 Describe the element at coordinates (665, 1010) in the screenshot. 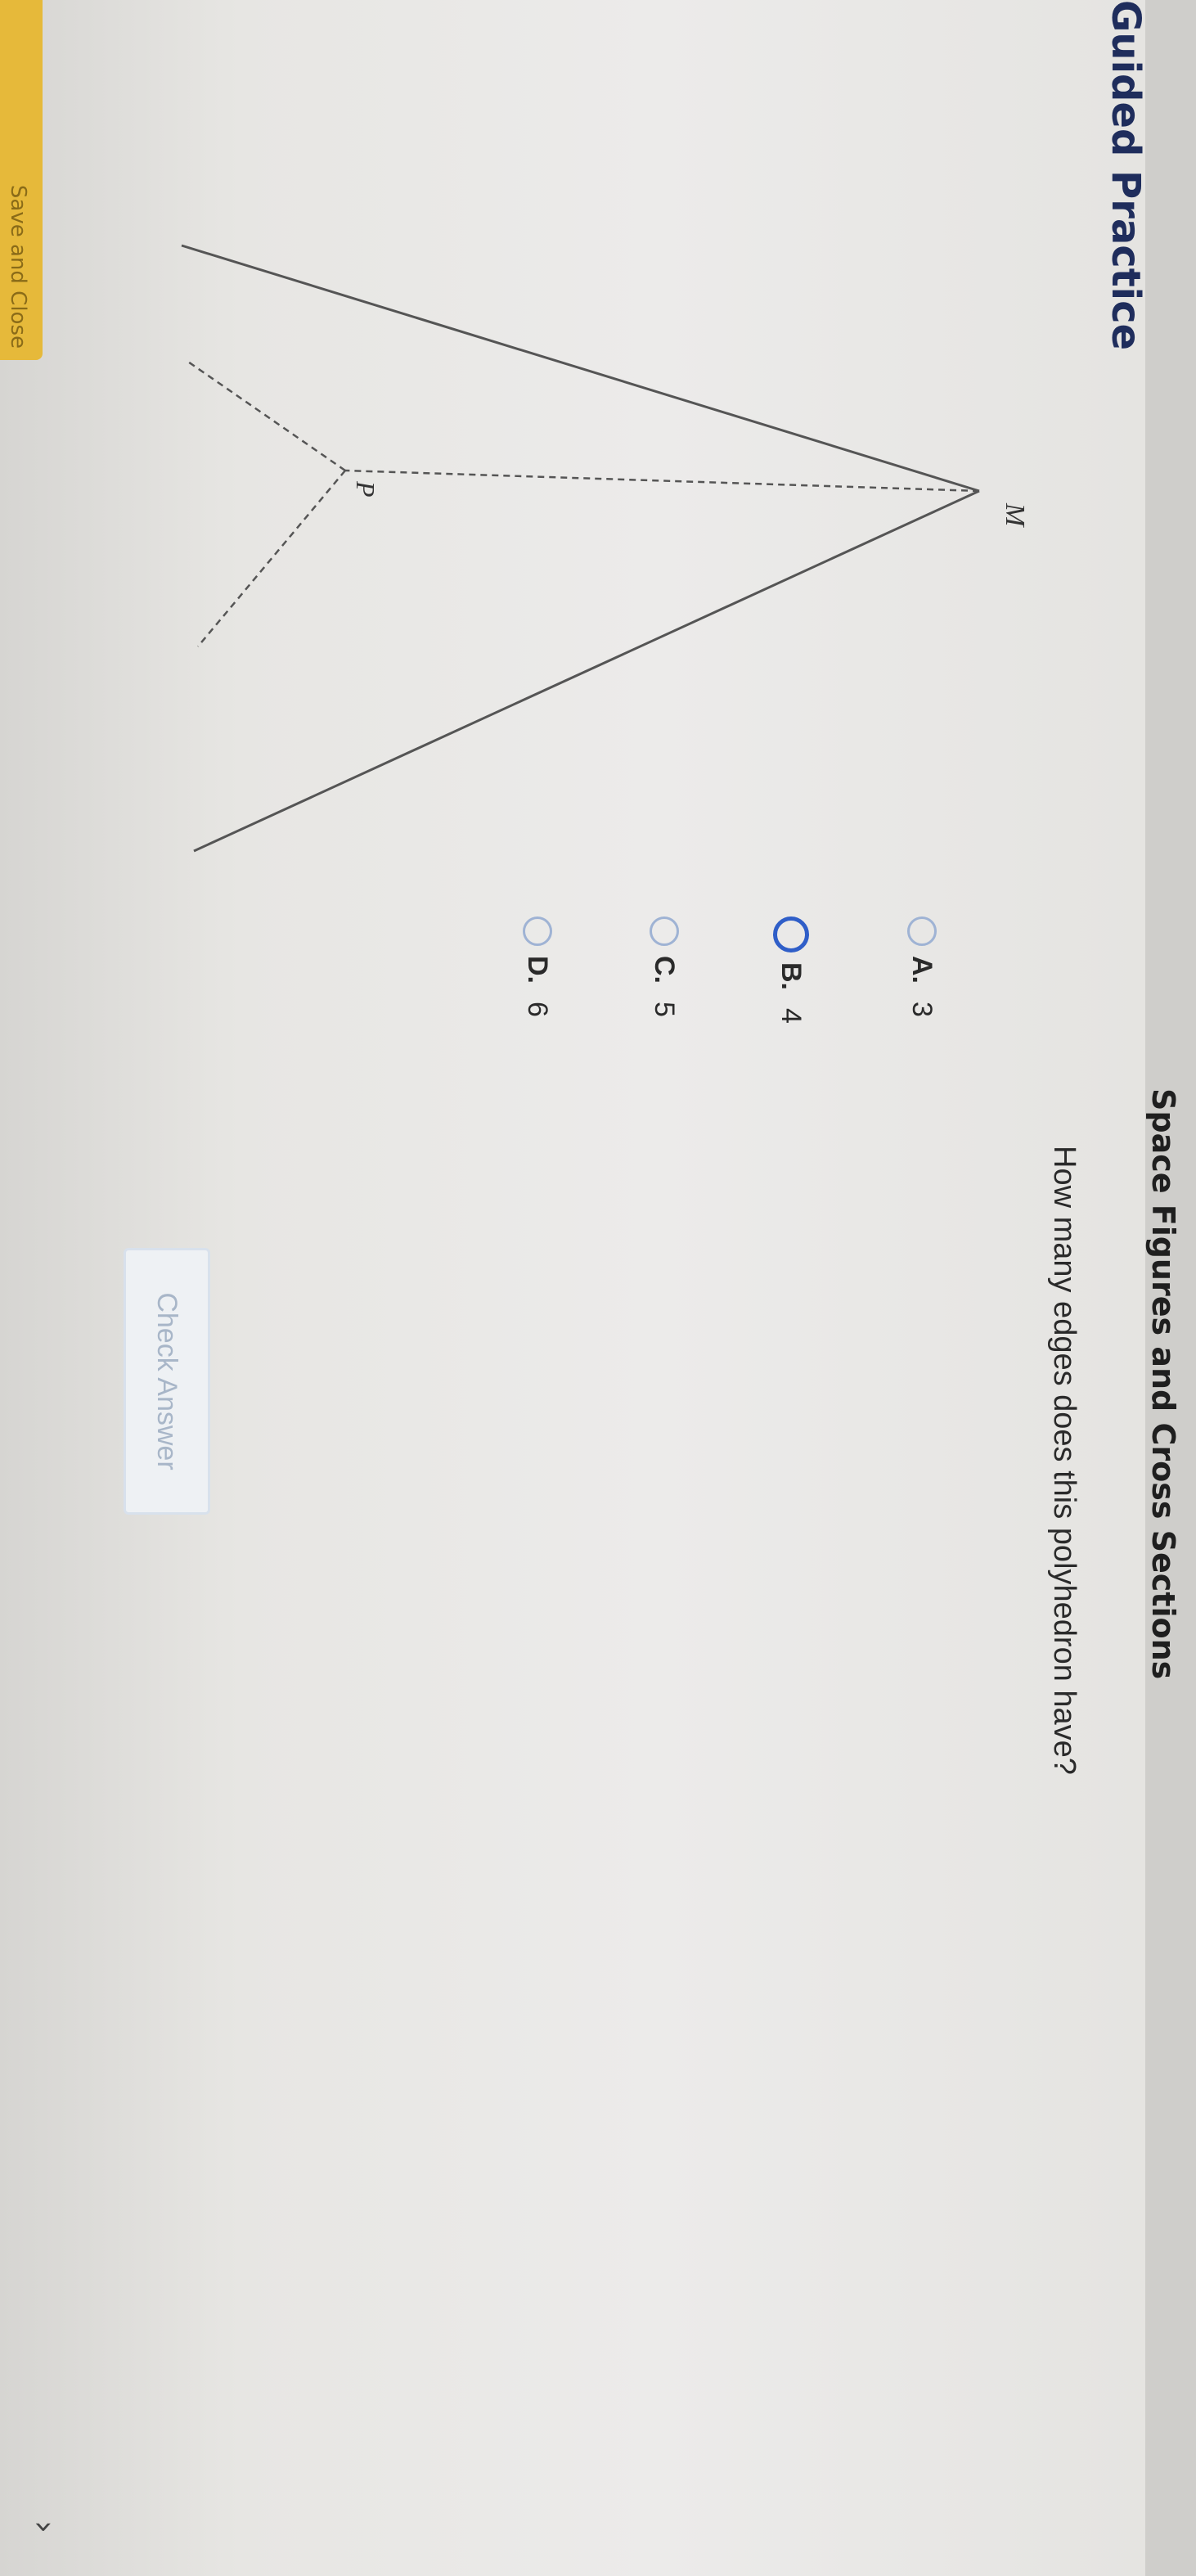

I see `choice-c-value: 5` at that location.